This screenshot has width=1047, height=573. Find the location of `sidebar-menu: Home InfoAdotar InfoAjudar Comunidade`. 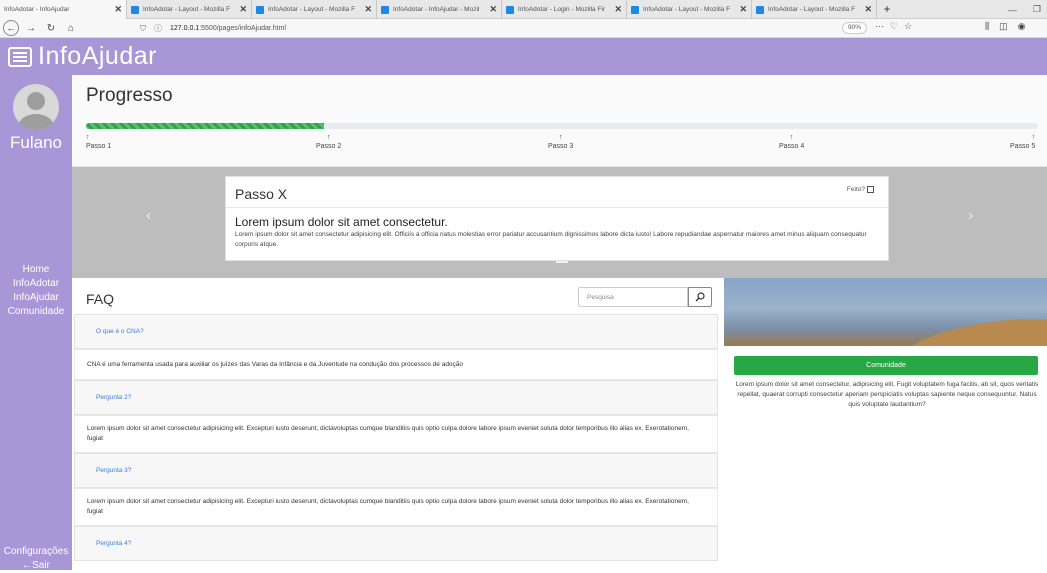

sidebar-menu: Home InfoAdotar InfoAjudar Comunidade is located at coordinates (36, 291).